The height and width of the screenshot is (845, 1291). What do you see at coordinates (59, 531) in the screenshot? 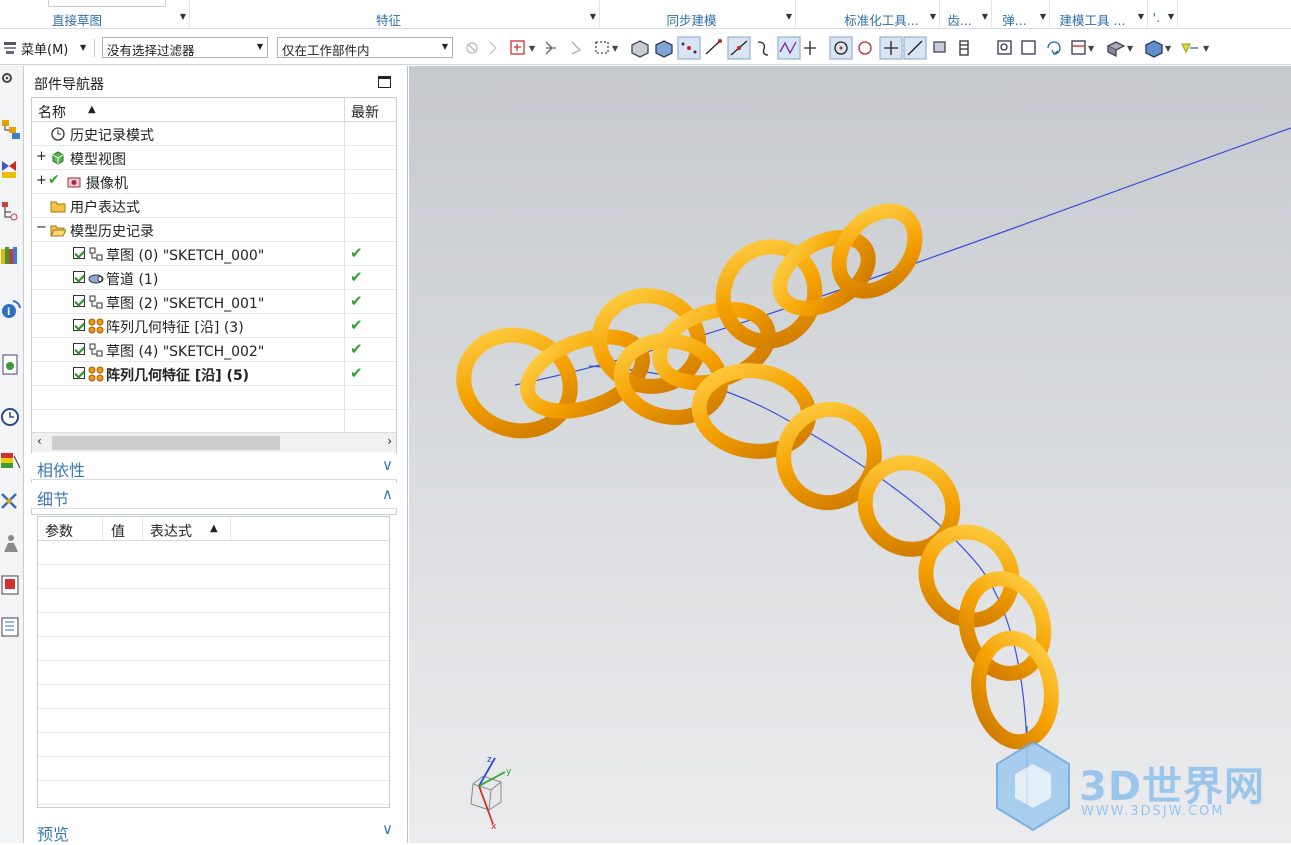
I see `column-header-param: 参数` at bounding box center [59, 531].